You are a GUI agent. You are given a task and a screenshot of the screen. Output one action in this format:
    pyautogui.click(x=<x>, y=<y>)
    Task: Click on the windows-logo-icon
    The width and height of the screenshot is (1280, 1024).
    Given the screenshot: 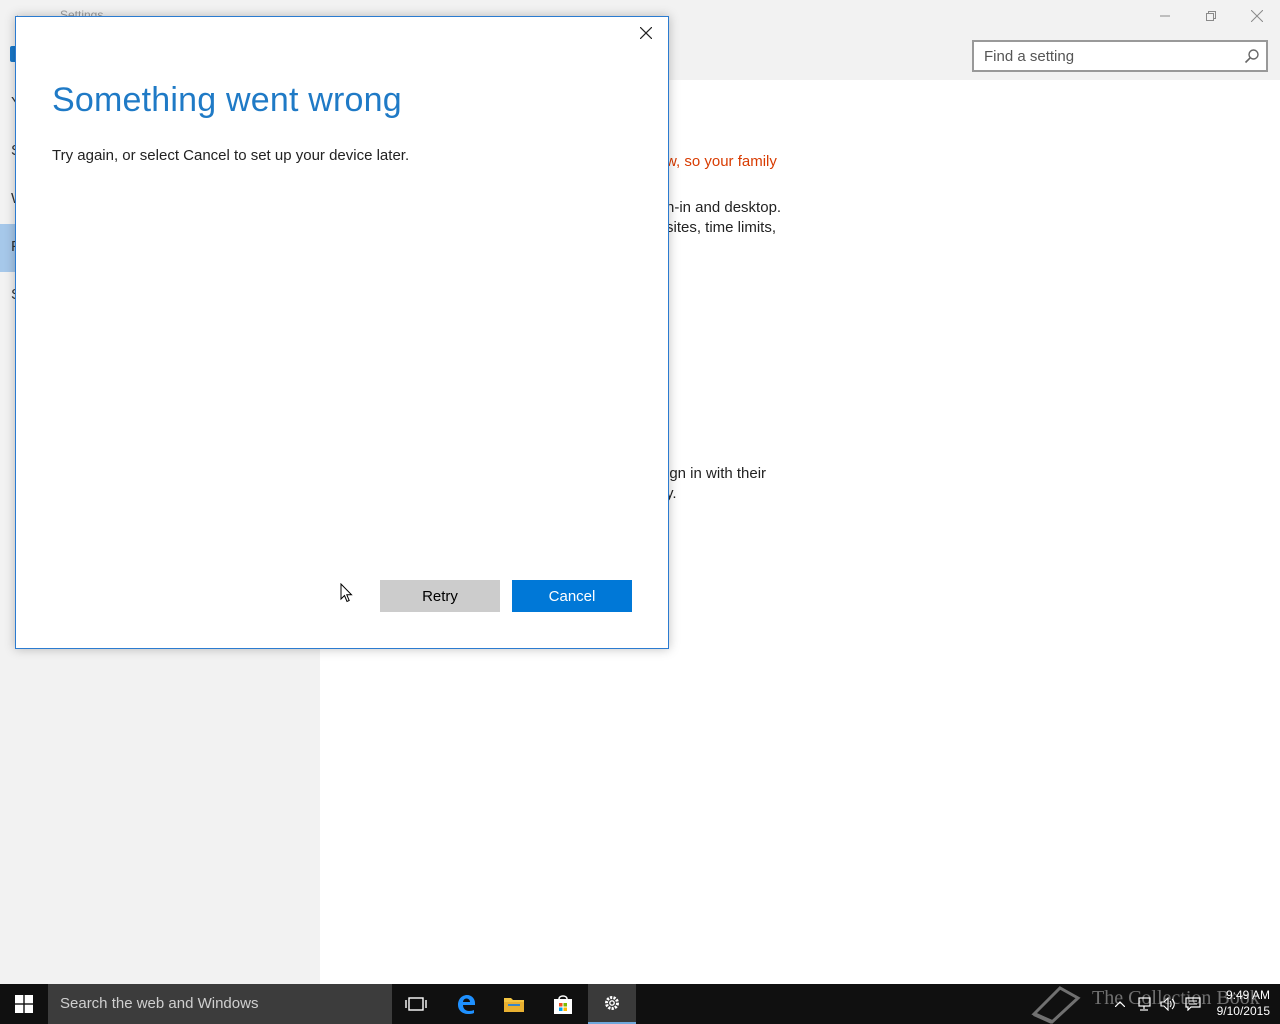 What is the action you would take?
    pyautogui.click(x=24, y=1004)
    